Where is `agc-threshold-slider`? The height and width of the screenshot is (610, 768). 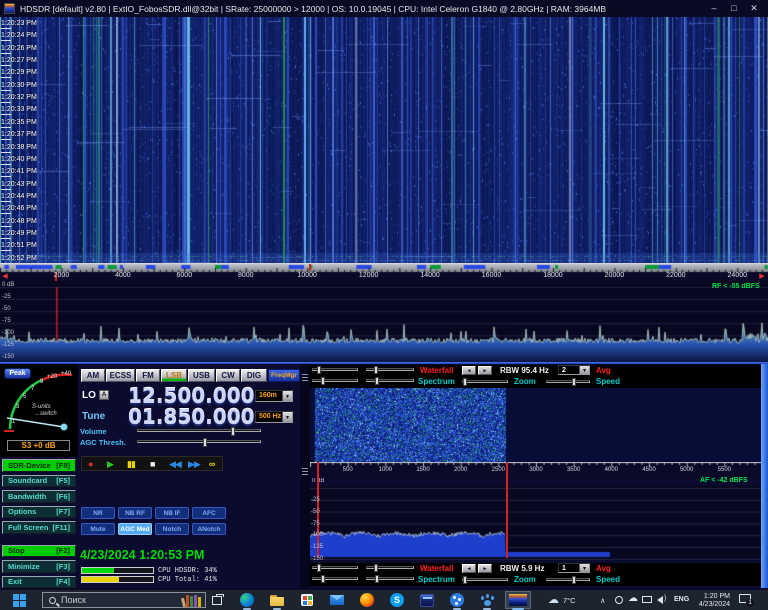
agc-threshold-slider is located at coordinates (199, 442).